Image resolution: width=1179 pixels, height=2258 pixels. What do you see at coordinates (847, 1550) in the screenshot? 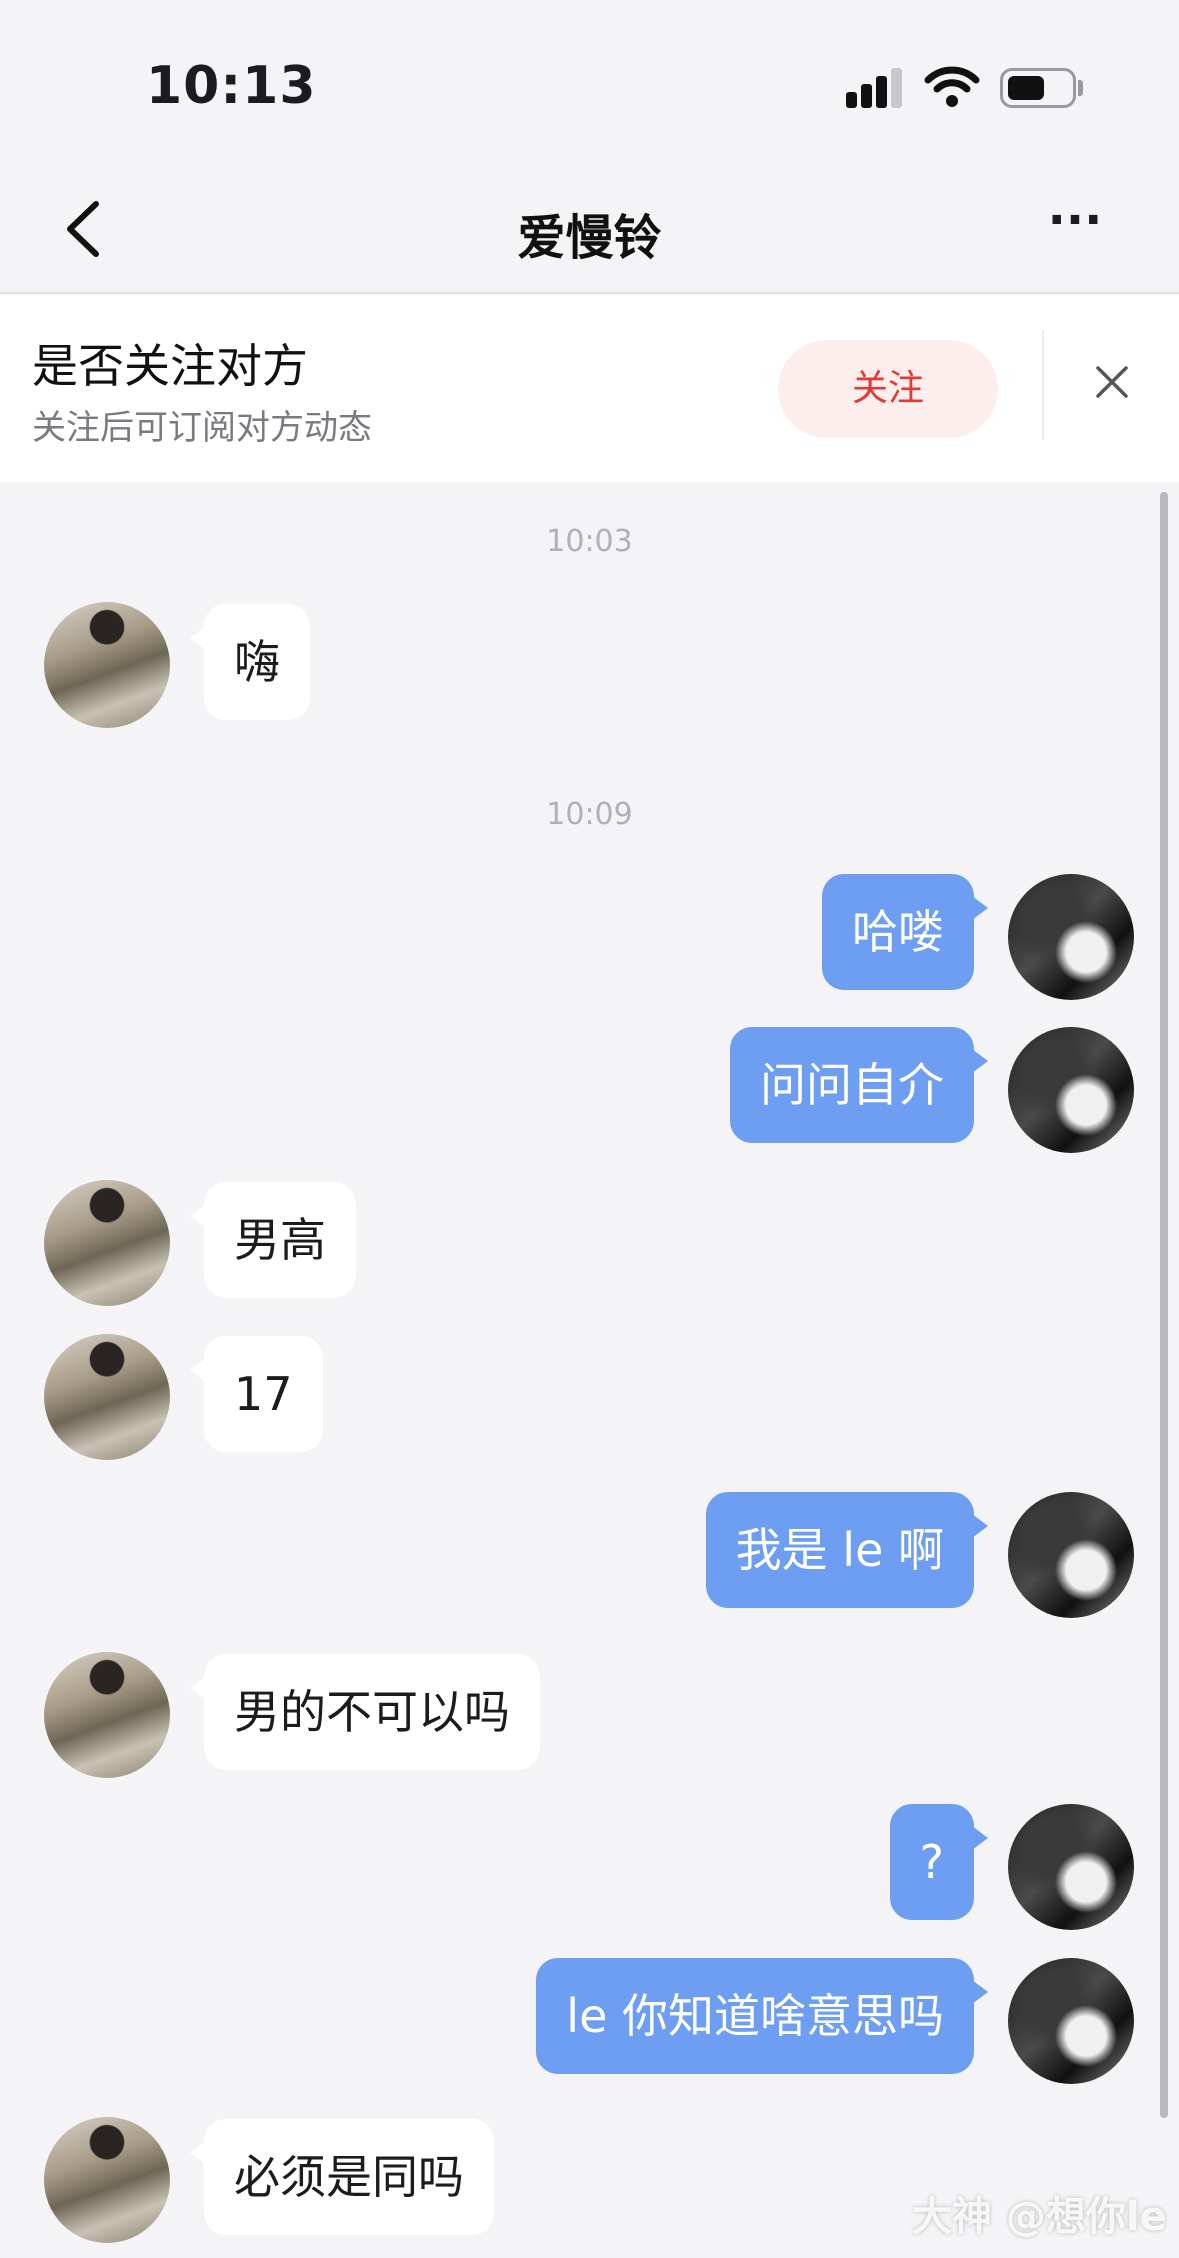
I see `sent-message-bubble: 我是 le 啊` at bounding box center [847, 1550].